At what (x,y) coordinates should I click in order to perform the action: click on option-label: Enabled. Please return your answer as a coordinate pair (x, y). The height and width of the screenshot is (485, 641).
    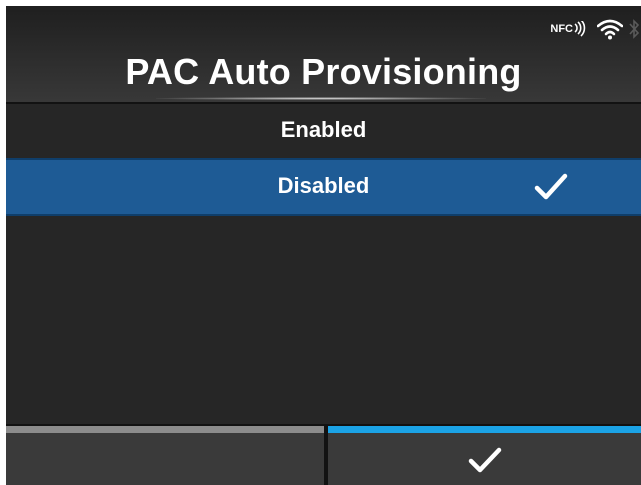
    Looking at the image, I should click on (323, 129).